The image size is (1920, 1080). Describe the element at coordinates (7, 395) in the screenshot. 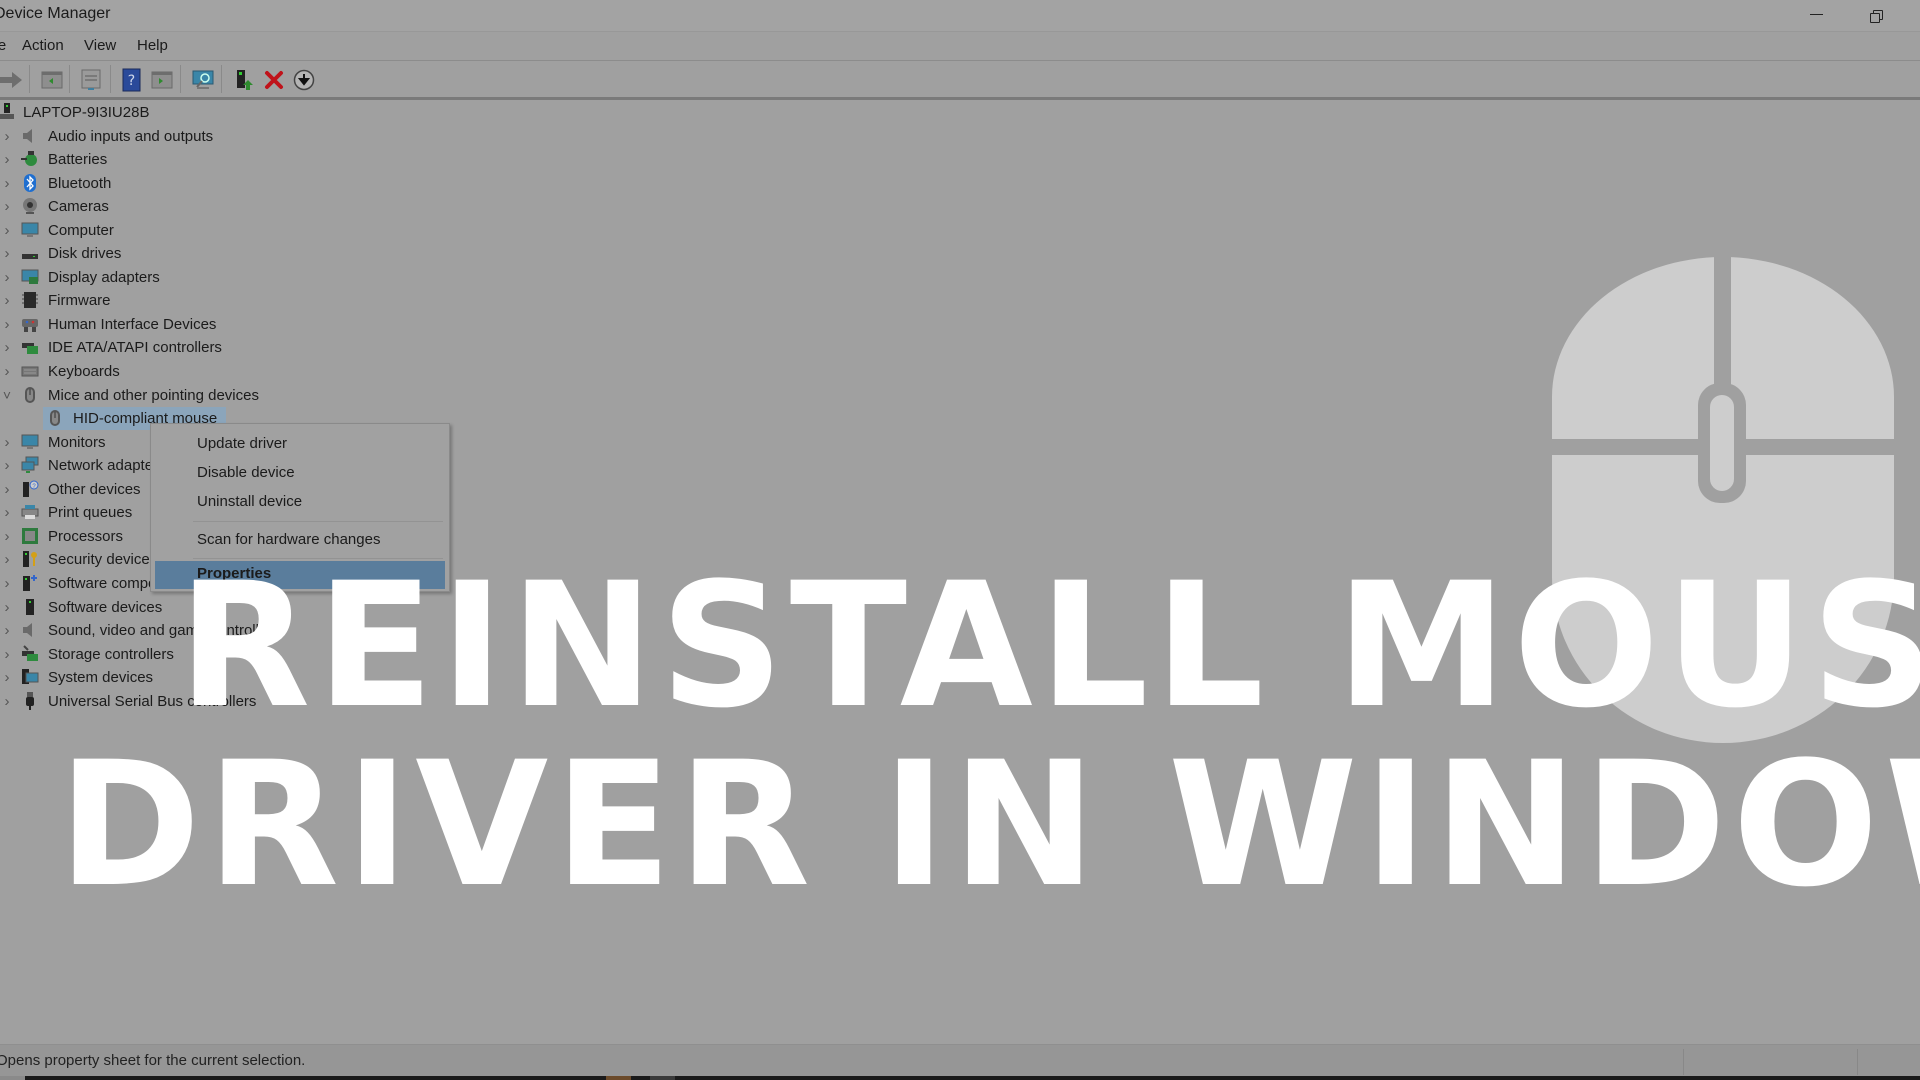

I see `chevron-down-icon: ˅` at that location.